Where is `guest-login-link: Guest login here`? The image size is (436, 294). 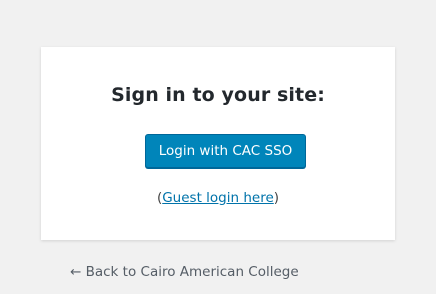
guest-login-link: Guest login here is located at coordinates (218, 198).